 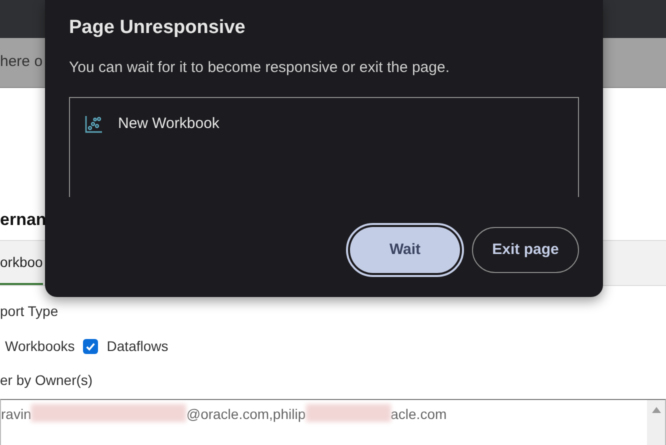 What do you see at coordinates (405, 250) in the screenshot?
I see `wait-button: Wait` at bounding box center [405, 250].